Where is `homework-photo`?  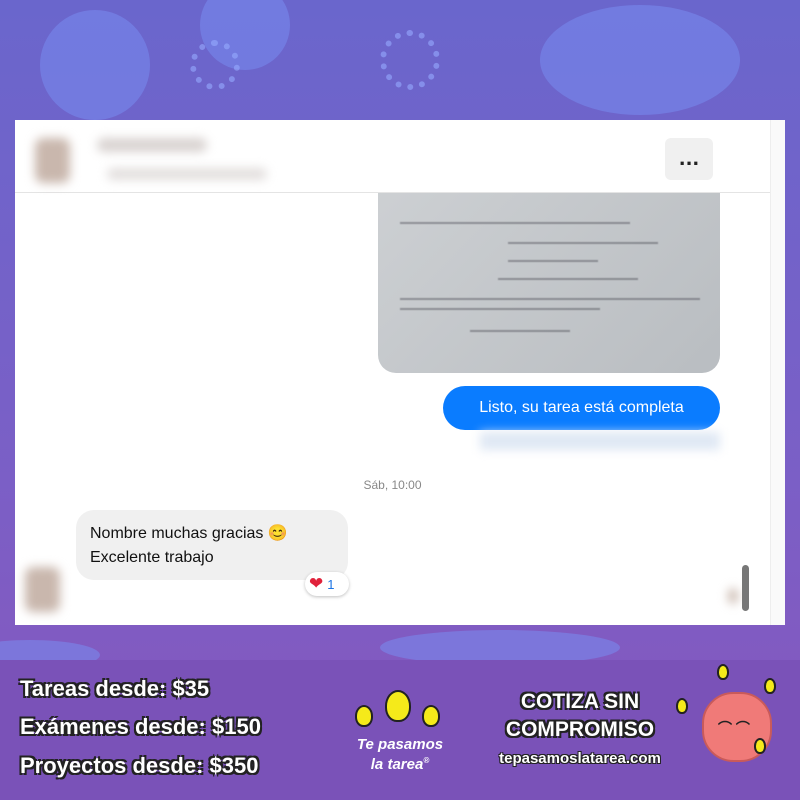 homework-photo is located at coordinates (549, 276).